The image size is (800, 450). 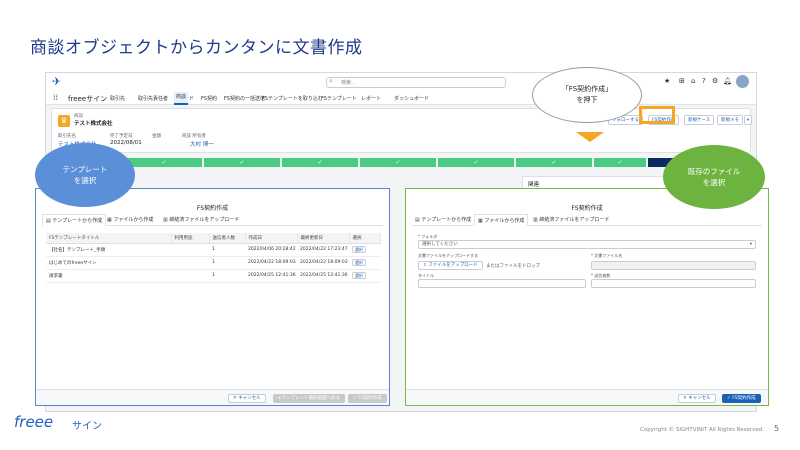 I want to click on cell-use, so click(x=190, y=263).